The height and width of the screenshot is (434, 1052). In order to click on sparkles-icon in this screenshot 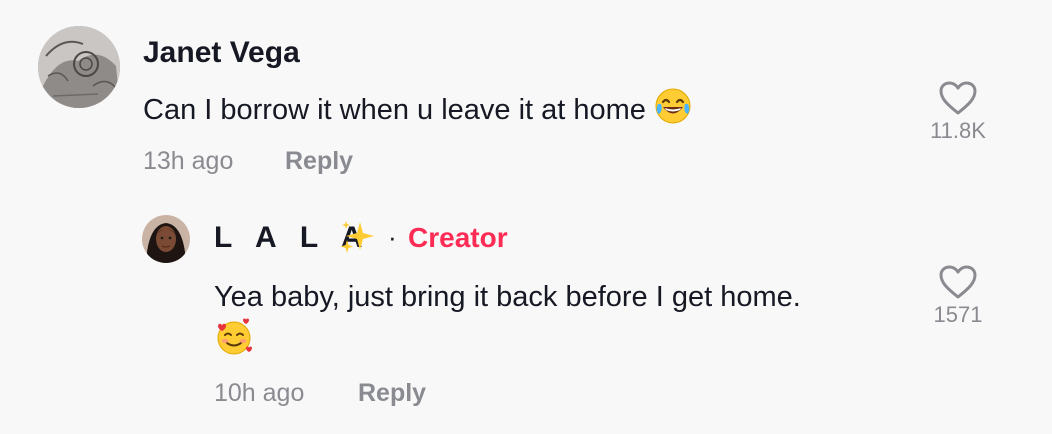, I will do `click(358, 240)`.